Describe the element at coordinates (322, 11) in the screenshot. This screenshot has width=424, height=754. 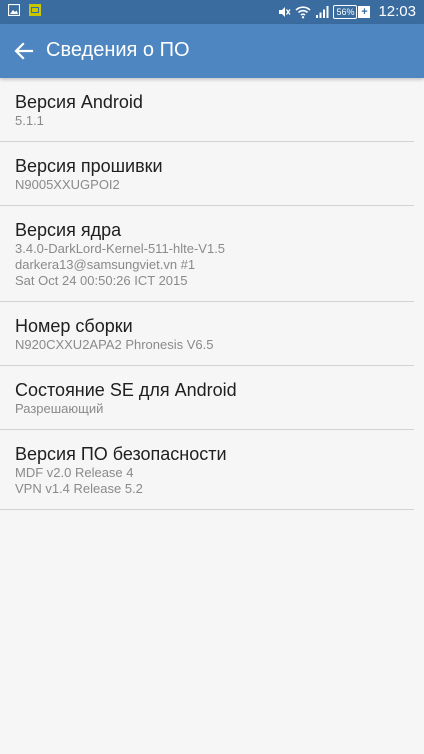
I see `signal-icon` at that location.